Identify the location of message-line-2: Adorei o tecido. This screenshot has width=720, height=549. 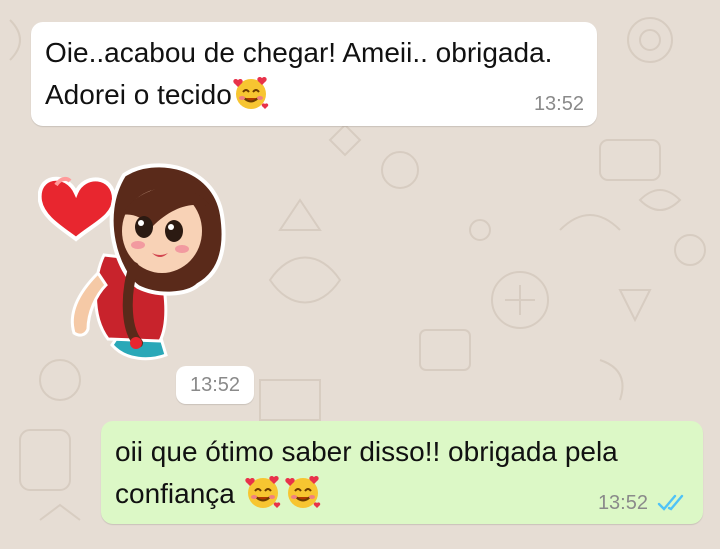
(138, 94).